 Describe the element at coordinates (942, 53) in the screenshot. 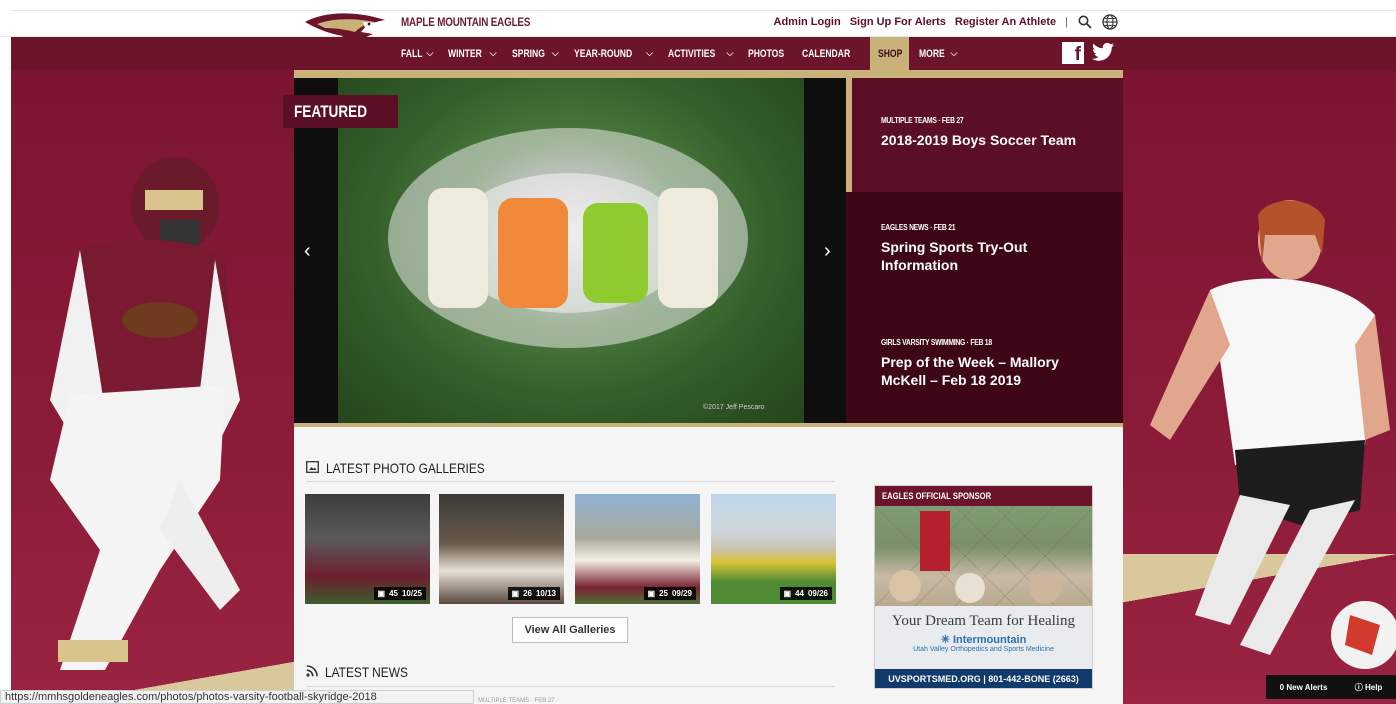

I see `nav-more: MORE ⌵` at that location.